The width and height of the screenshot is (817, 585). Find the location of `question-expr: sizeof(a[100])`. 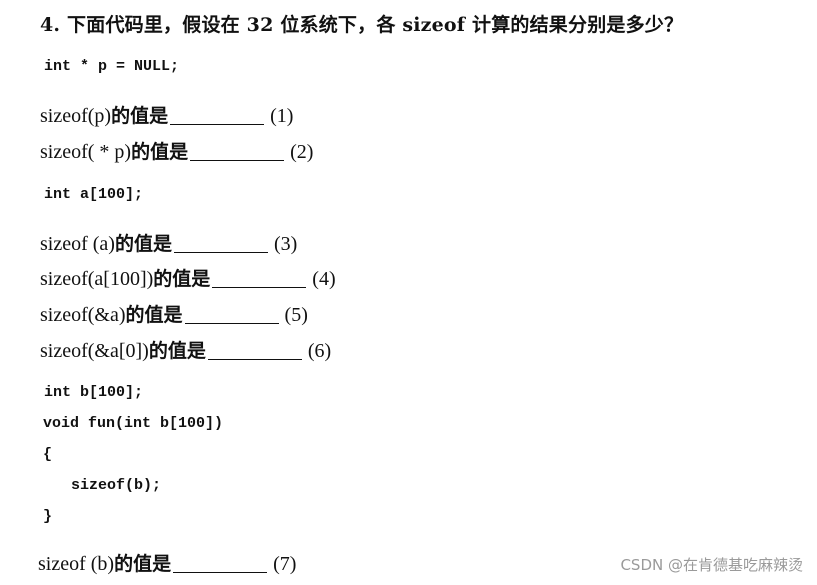

question-expr: sizeof(a[100]) is located at coordinates (97, 279).